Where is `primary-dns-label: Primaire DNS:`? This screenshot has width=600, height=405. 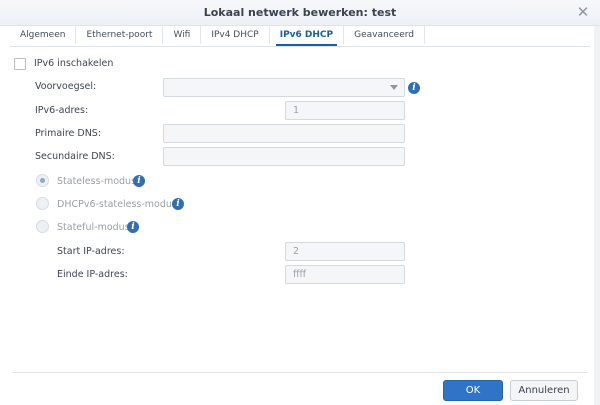 primary-dns-label: Primaire DNS: is located at coordinates (68, 133).